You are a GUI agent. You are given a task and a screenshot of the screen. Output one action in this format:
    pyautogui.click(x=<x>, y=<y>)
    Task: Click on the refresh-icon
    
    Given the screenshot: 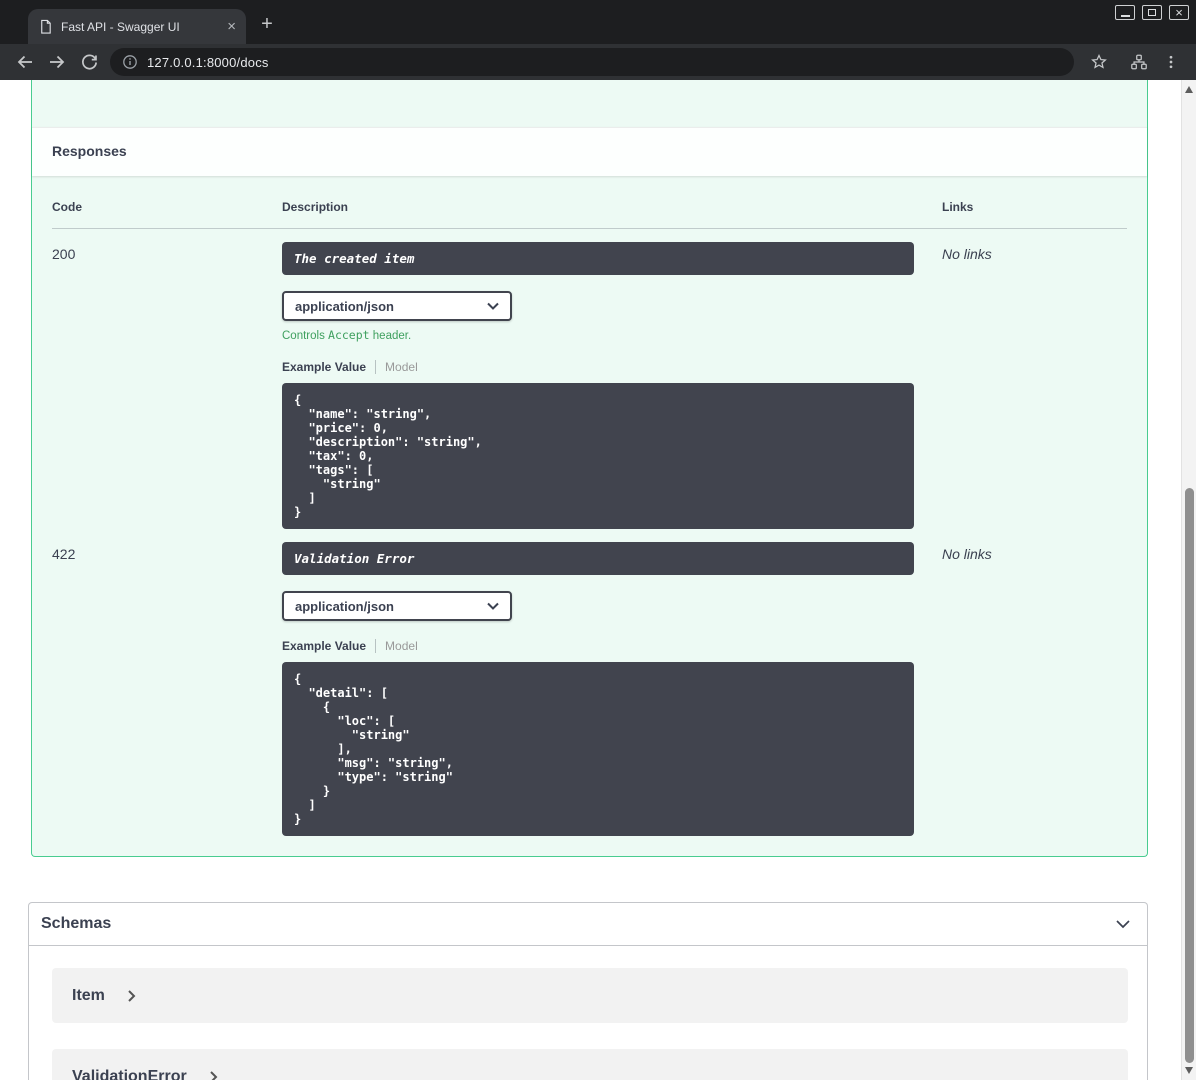 What is the action you would take?
    pyautogui.click(x=89, y=61)
    